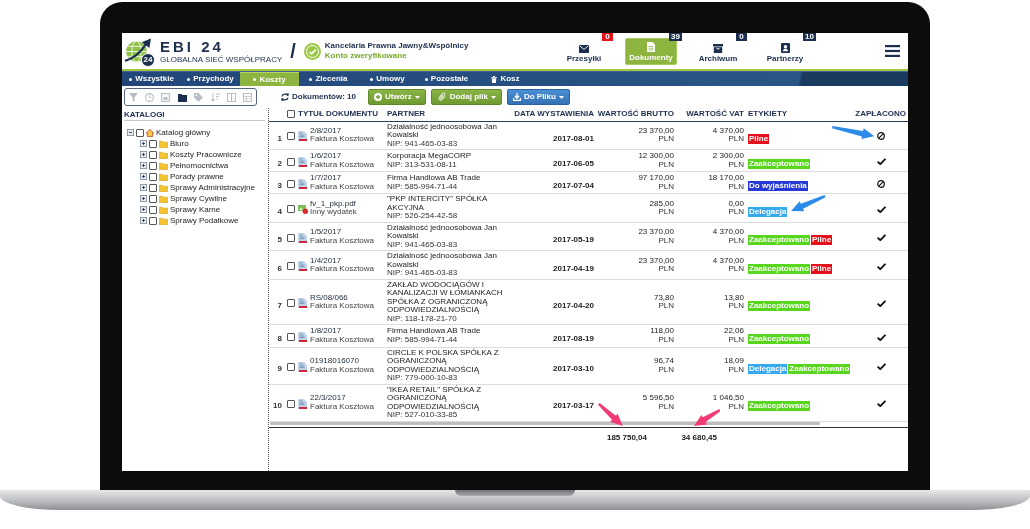 This screenshot has width=1030, height=529. I want to click on document-title: 1/4/2017, so click(348, 261).